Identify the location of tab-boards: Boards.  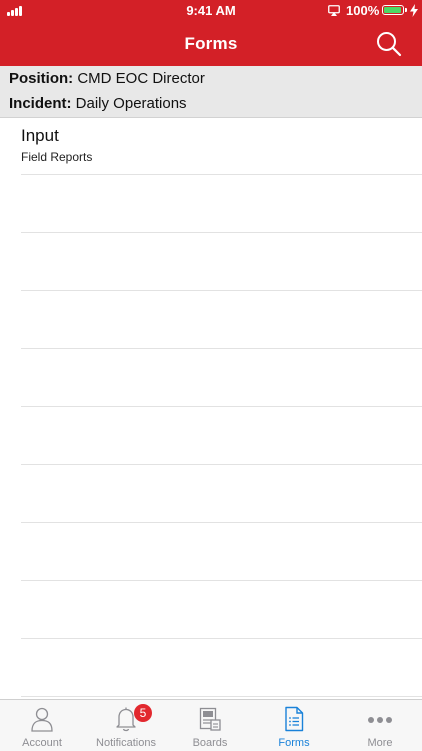
(210, 725).